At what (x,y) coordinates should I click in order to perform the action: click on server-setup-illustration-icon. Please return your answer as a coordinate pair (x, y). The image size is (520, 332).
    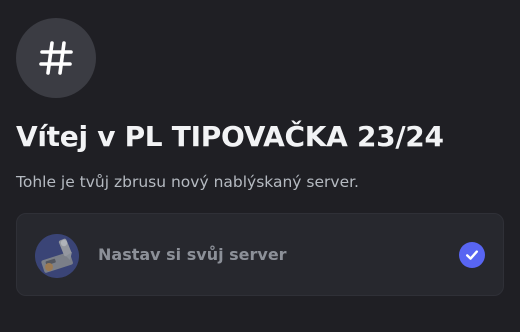
    Looking at the image, I should click on (57, 256).